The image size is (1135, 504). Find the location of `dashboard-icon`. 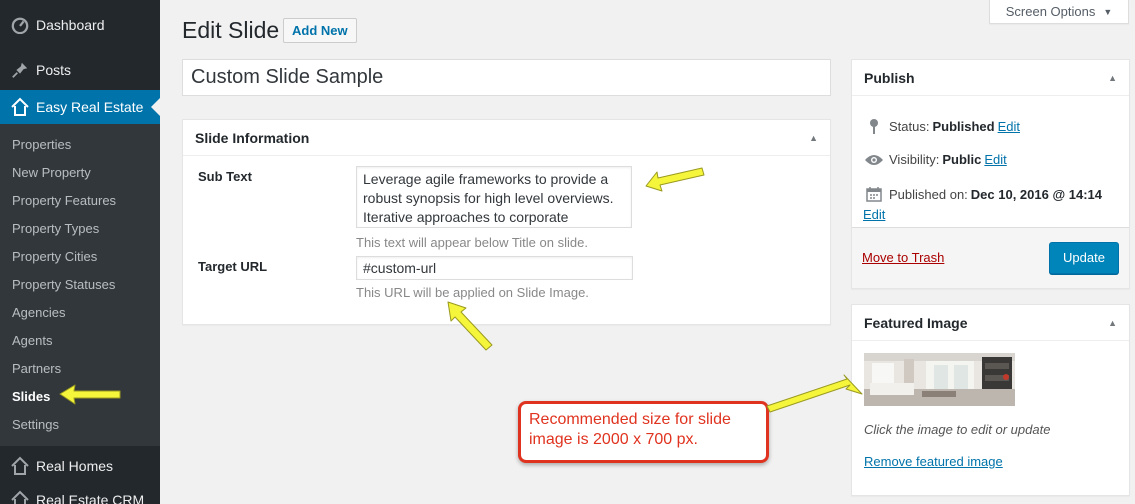

dashboard-icon is located at coordinates (20, 25).